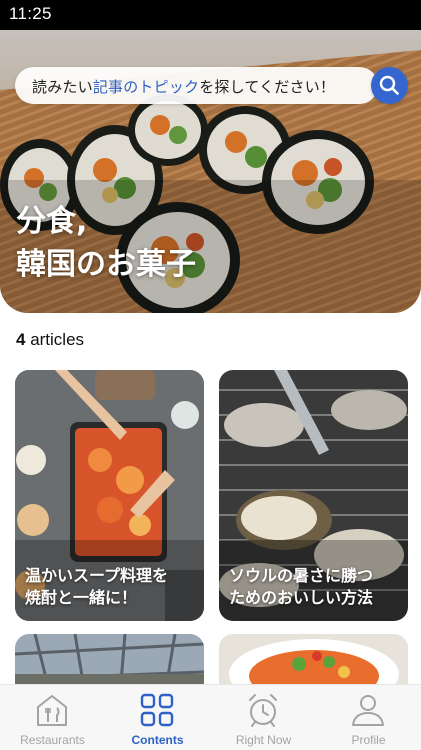  What do you see at coordinates (110, 587) in the screenshot?
I see `article-title: 温かいスープ料理を 焼酎と一緒に！` at bounding box center [110, 587].